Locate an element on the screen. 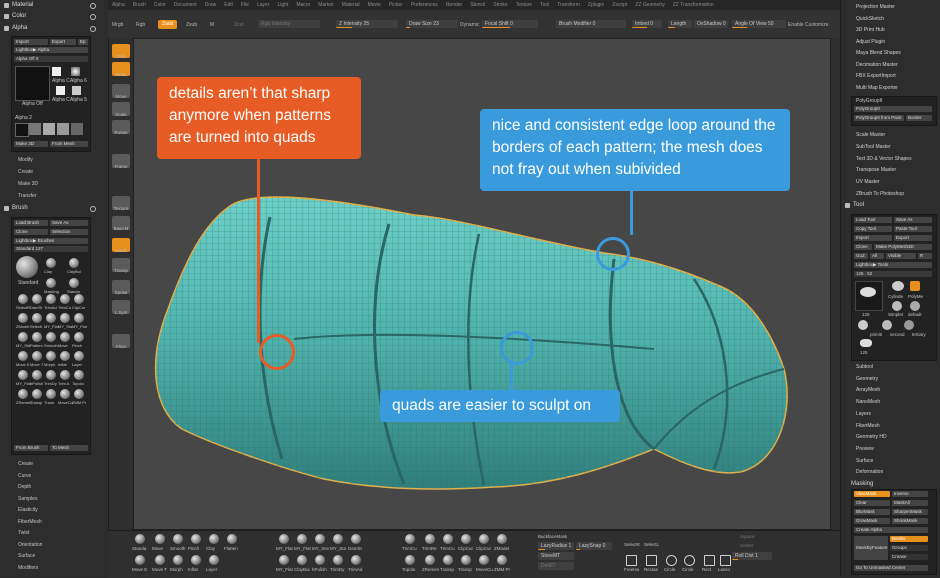 This screenshot has width=940, height=578. tool-palette-header: Tool is located at coordinates (854, 205).